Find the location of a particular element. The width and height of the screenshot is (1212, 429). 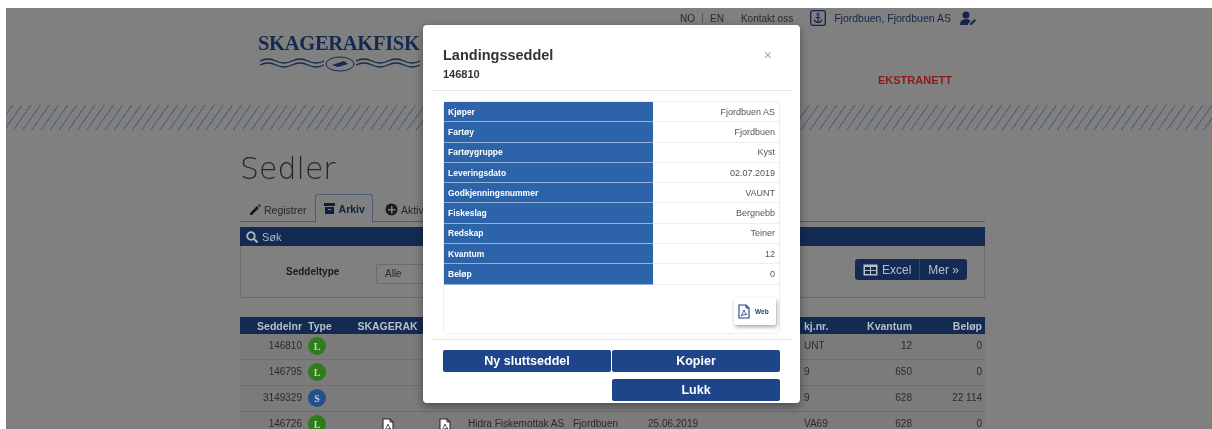

table-cell-text: 146810 is located at coordinates (285, 346).